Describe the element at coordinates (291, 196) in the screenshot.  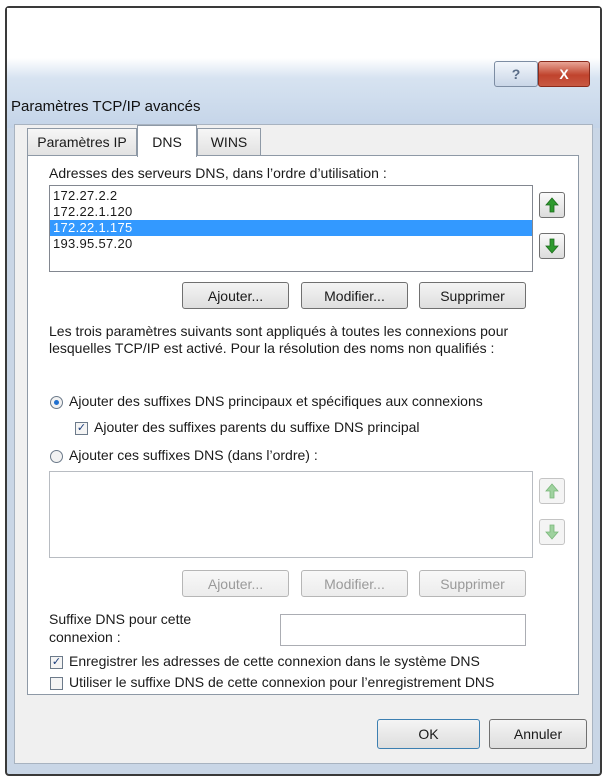
I see `list-item: 172.27.2.2` at that location.